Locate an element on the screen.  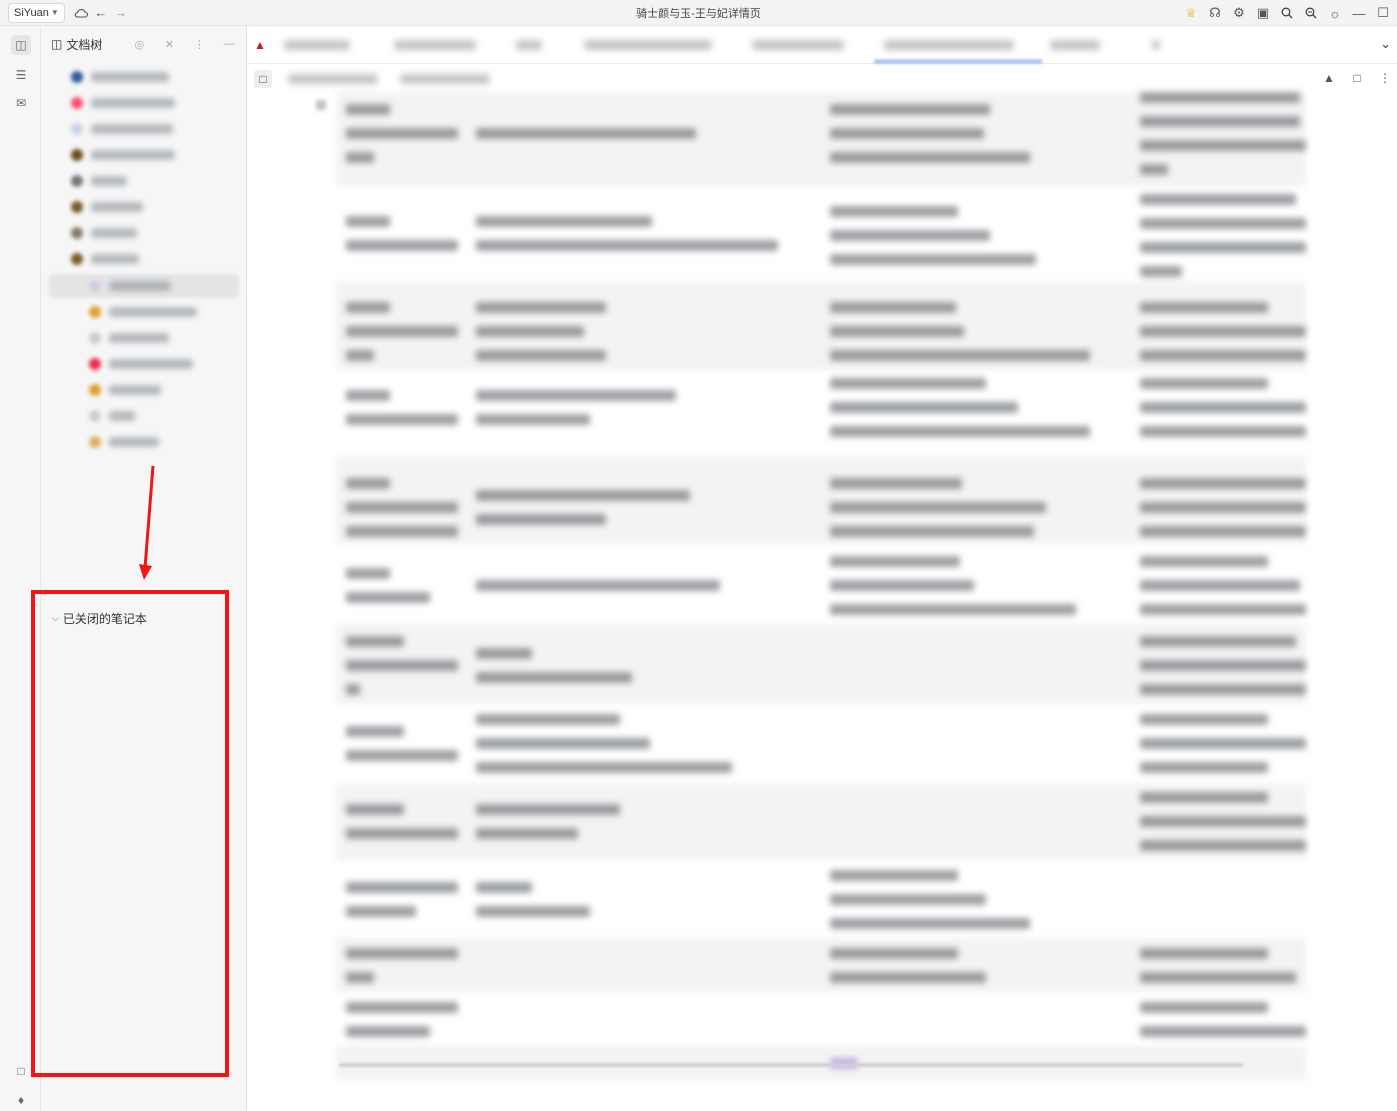
tab-active is located at coordinates (949, 45).